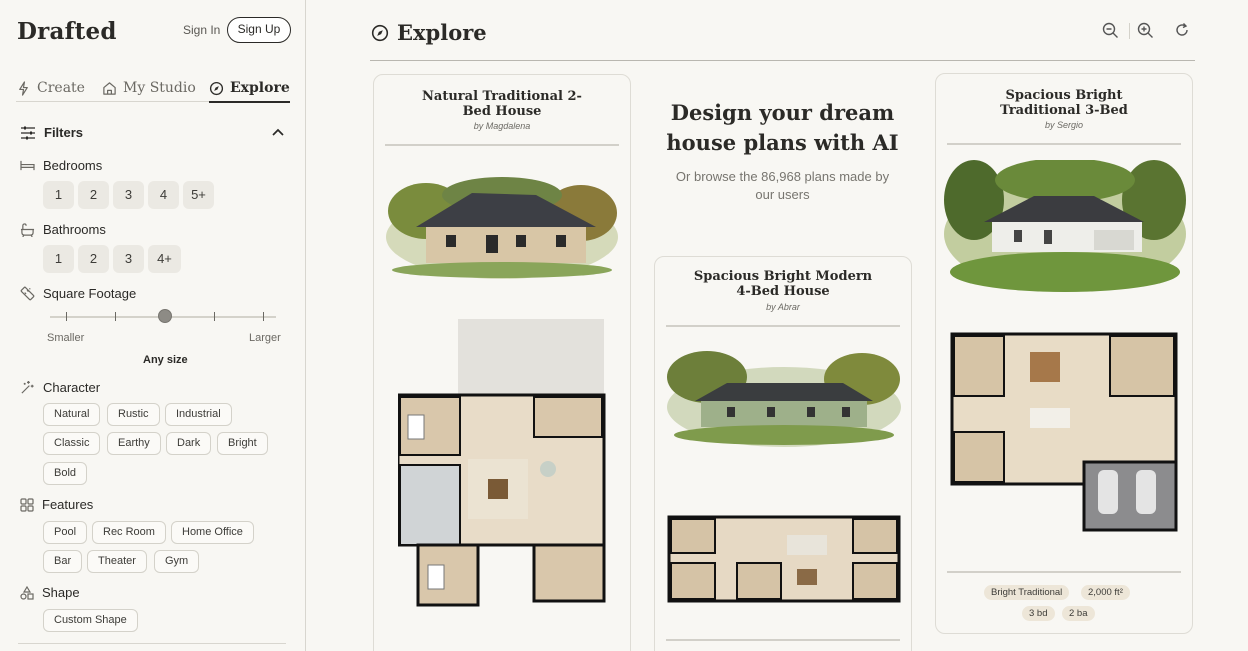 This screenshot has width=1248, height=651. I want to click on shapes-icon, so click(27, 592).